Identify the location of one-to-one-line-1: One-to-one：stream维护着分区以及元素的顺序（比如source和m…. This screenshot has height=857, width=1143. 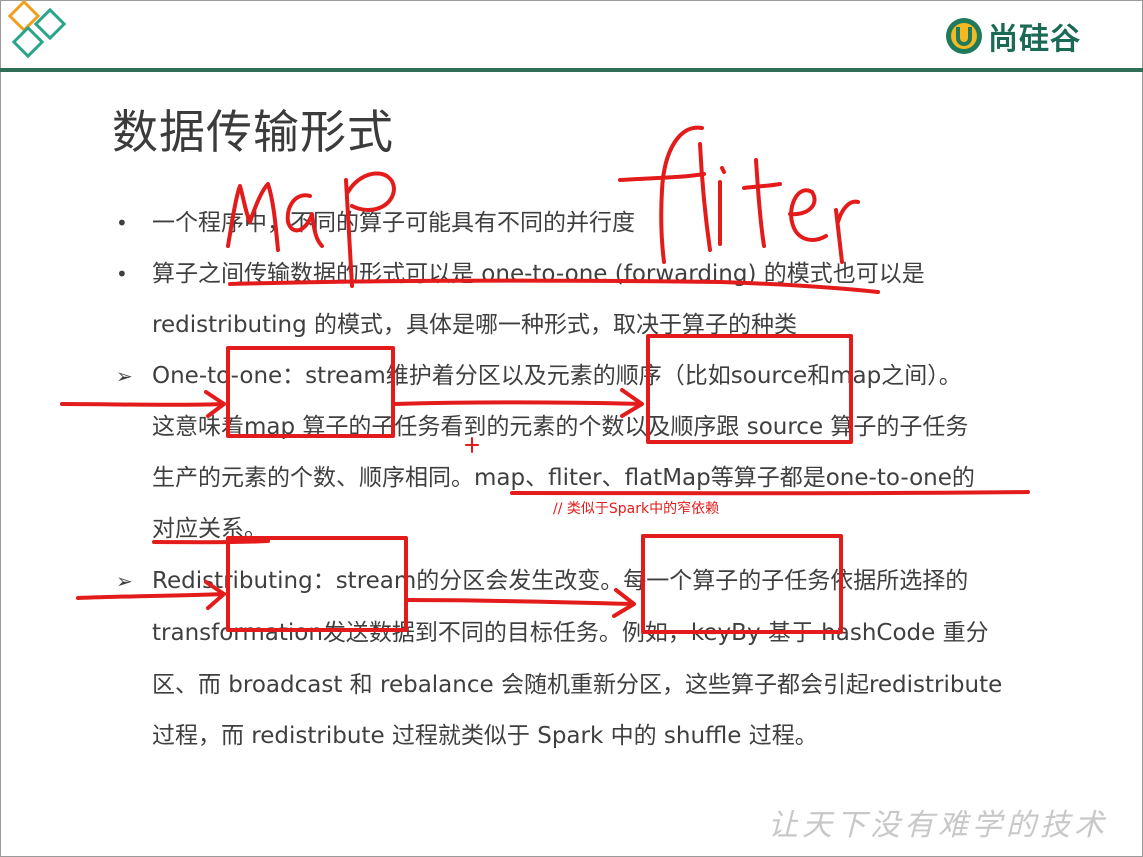
(557, 376).